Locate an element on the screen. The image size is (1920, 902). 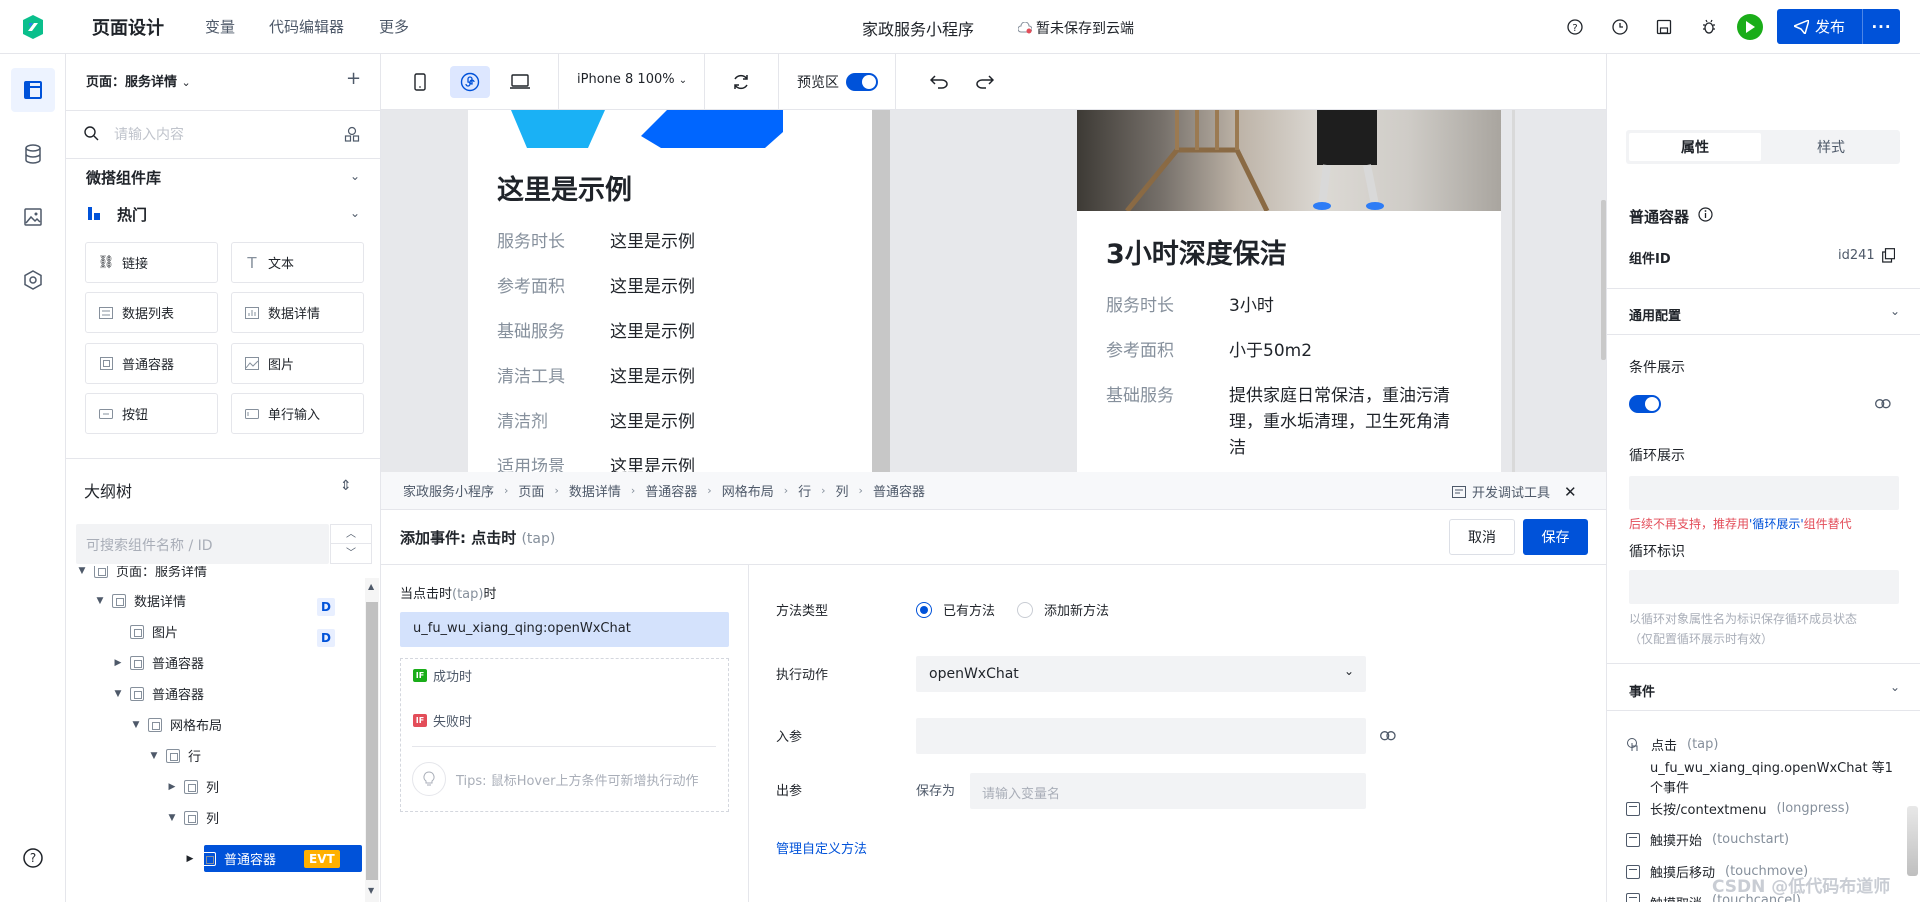
tree-node: ▼ 网格布局 is located at coordinates (176, 724).